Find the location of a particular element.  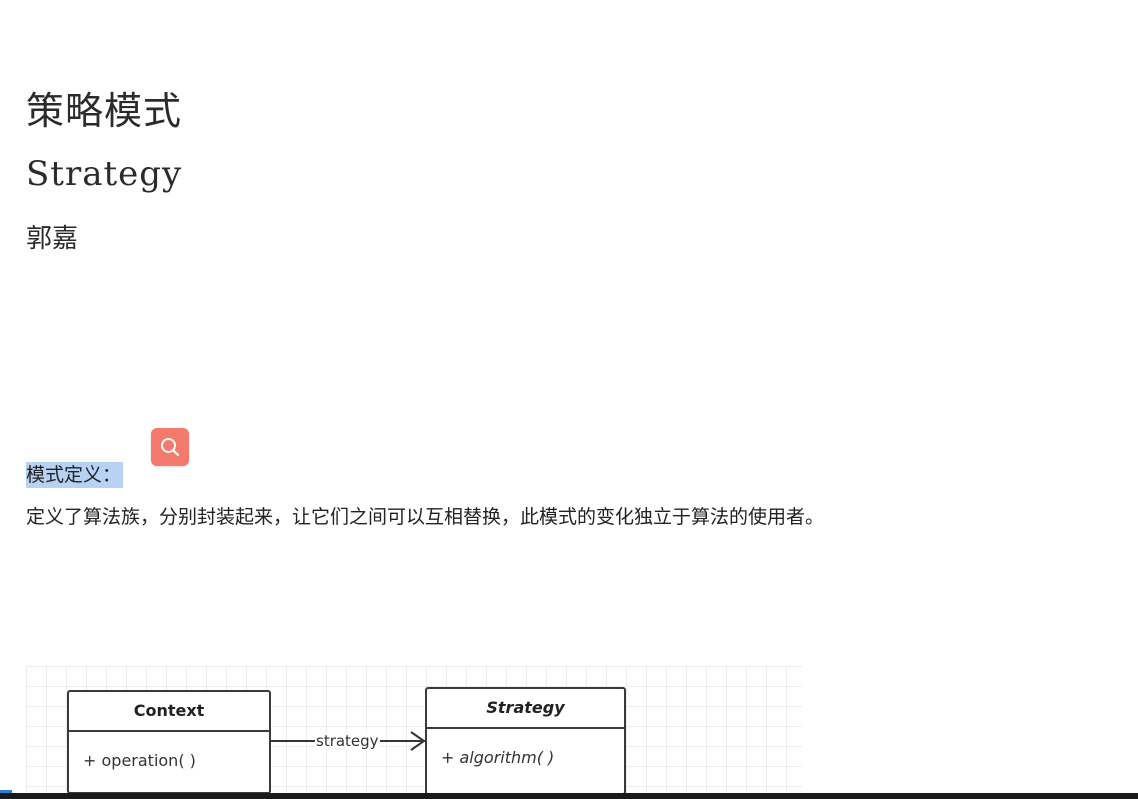

bottom-bar is located at coordinates (569, 796).